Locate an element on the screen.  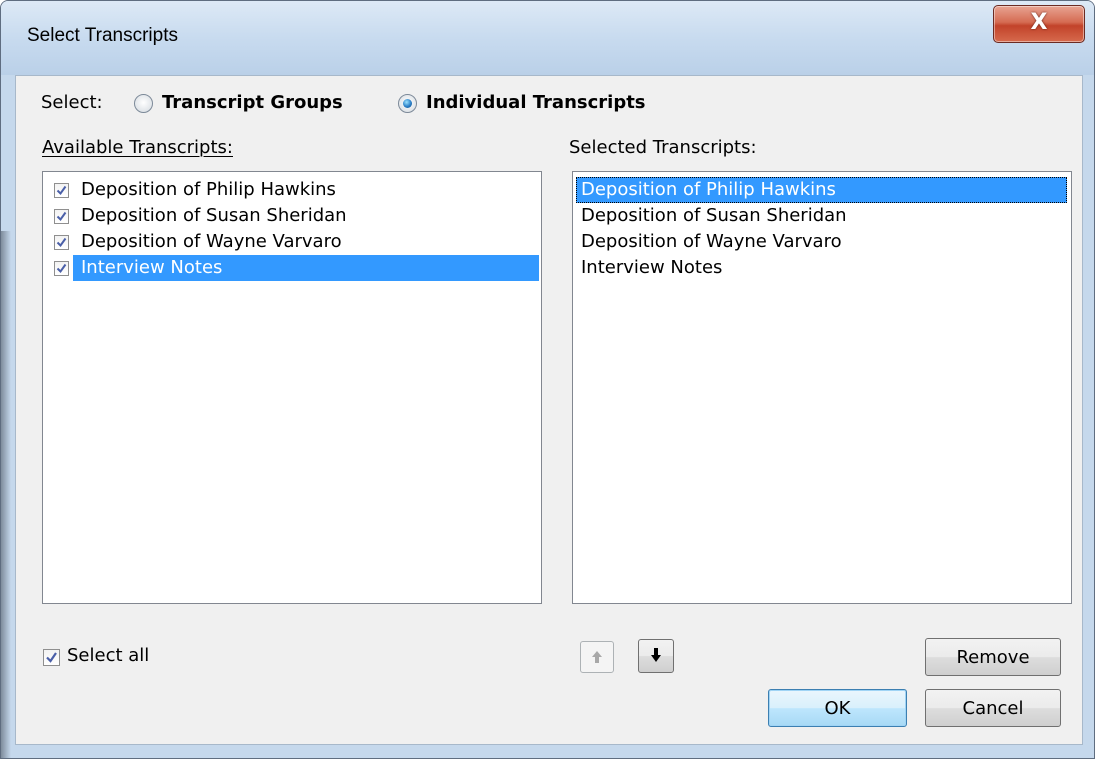
remove-button: Remove is located at coordinates (993, 657).